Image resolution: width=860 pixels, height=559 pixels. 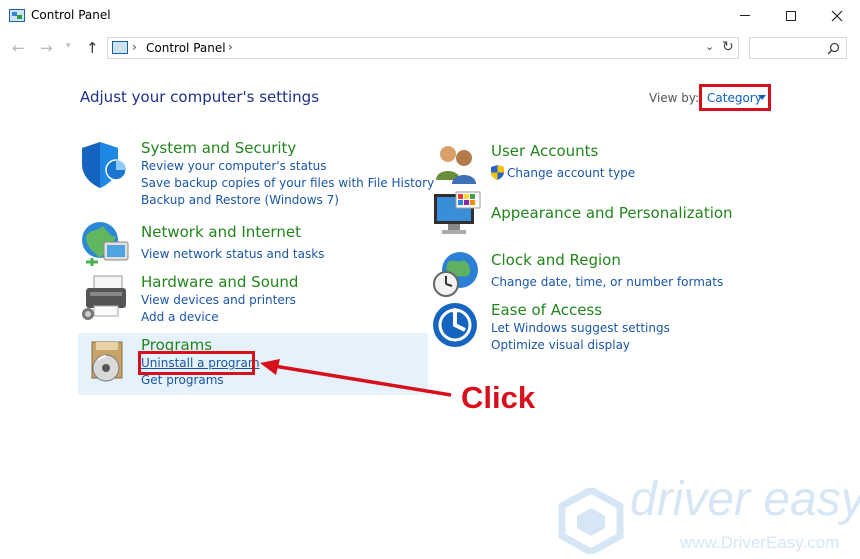 I want to click on link-backup-restore: Backup and Restore (Windows 7), so click(x=240, y=200).